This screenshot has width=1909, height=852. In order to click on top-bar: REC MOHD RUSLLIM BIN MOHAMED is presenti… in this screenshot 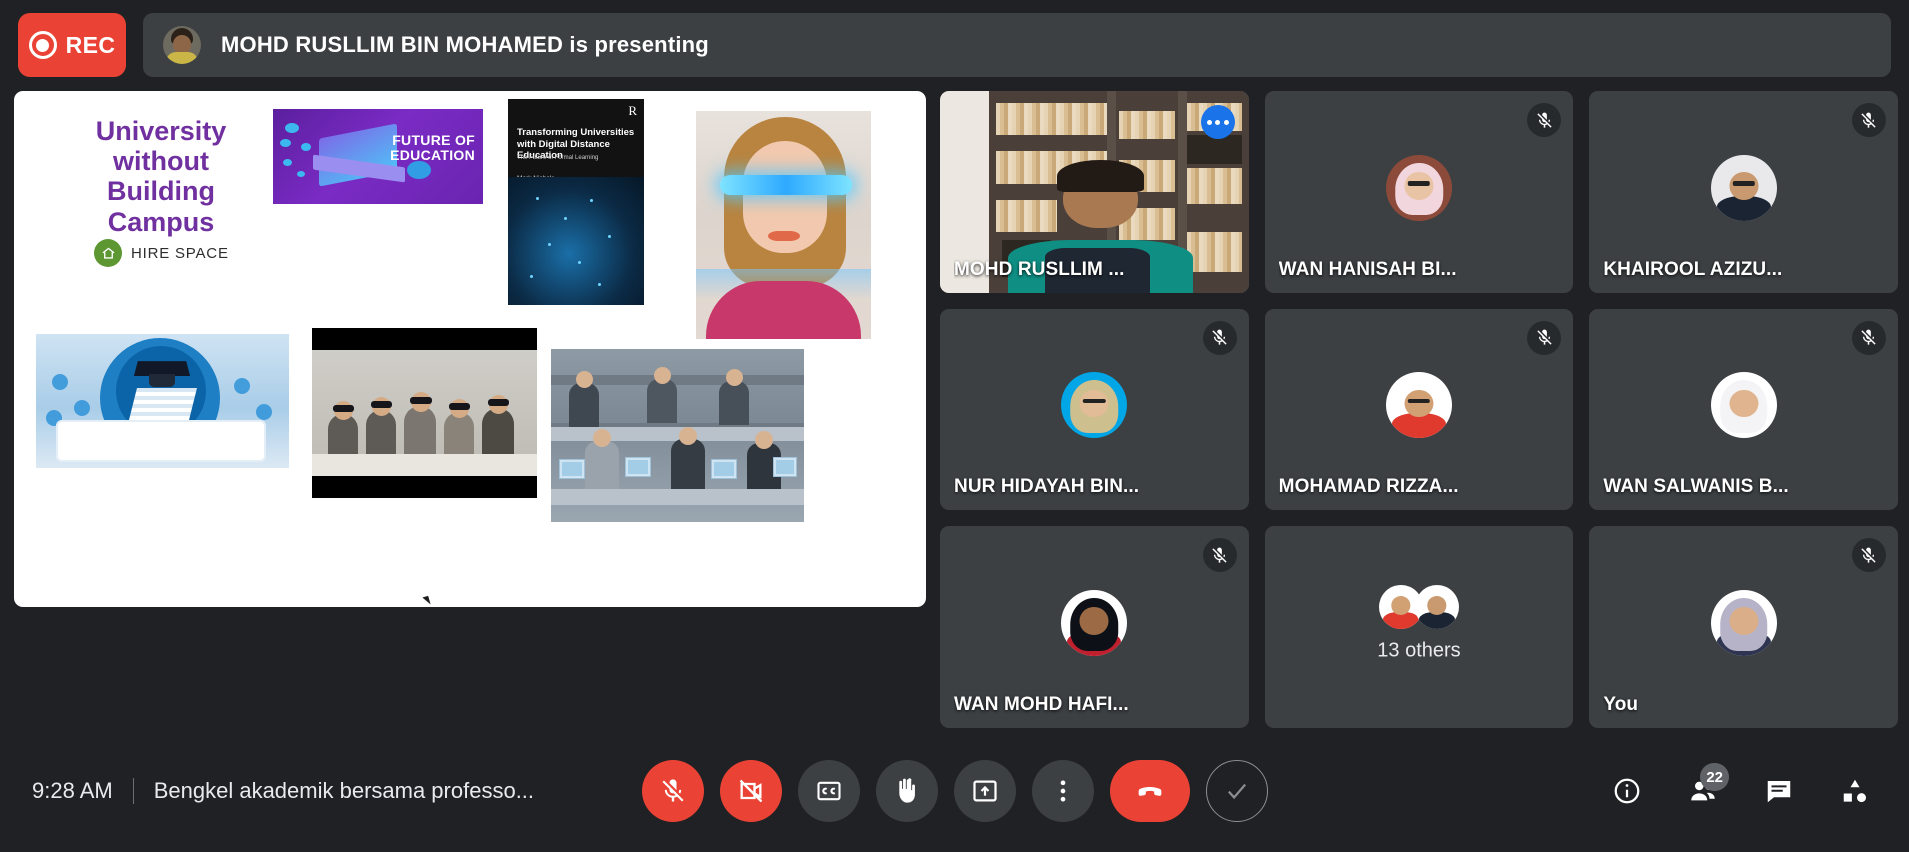, I will do `click(954, 45)`.